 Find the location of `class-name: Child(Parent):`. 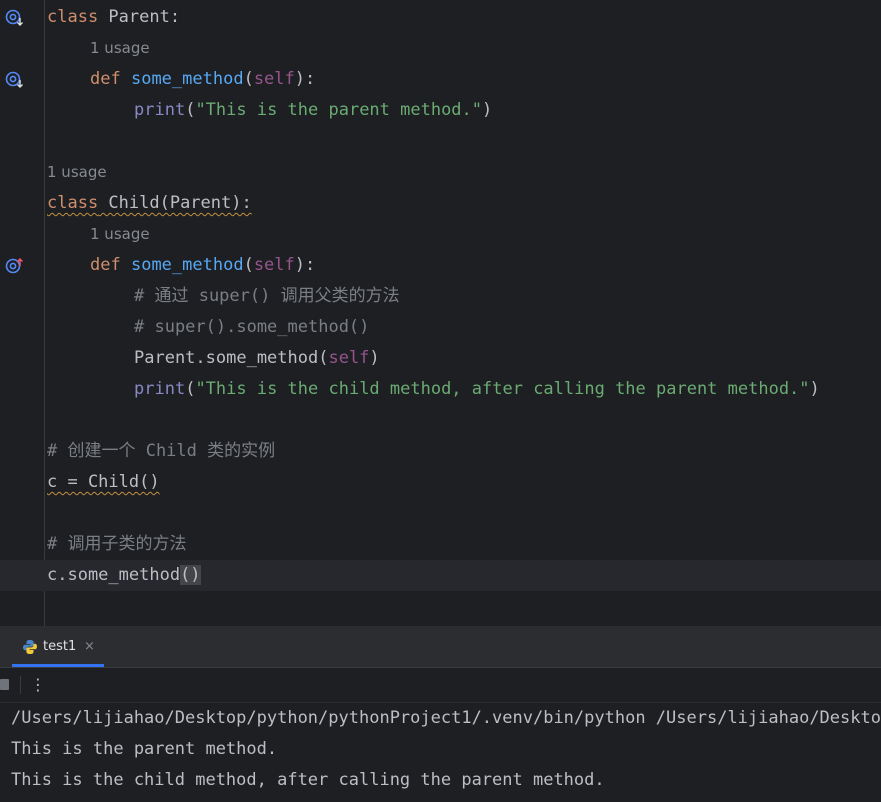

class-name: Child(Parent): is located at coordinates (175, 203).